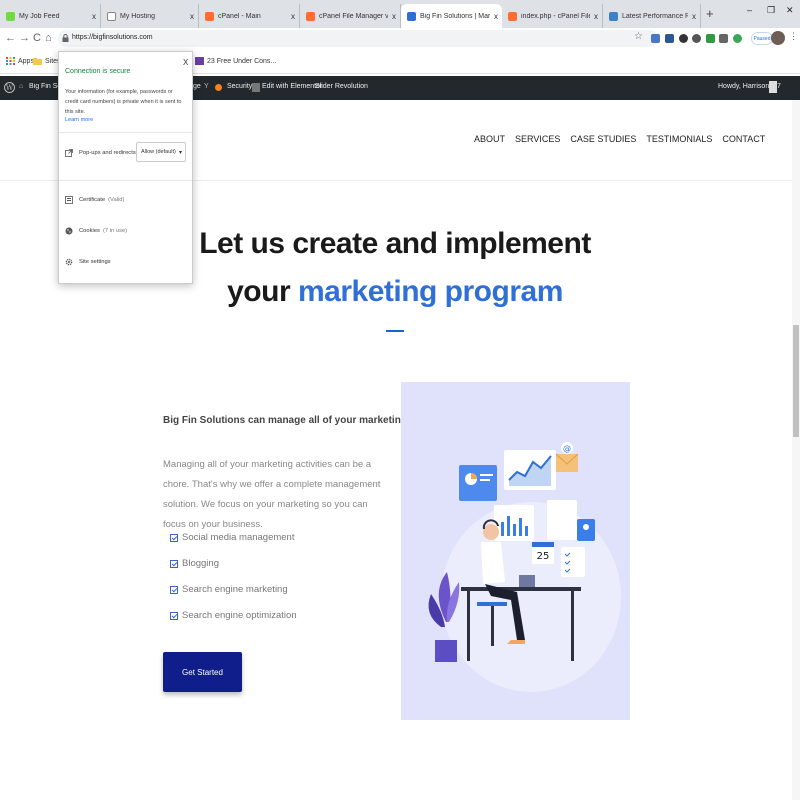  I want to click on cookies-row: Cookies (7 in use), so click(96, 231).